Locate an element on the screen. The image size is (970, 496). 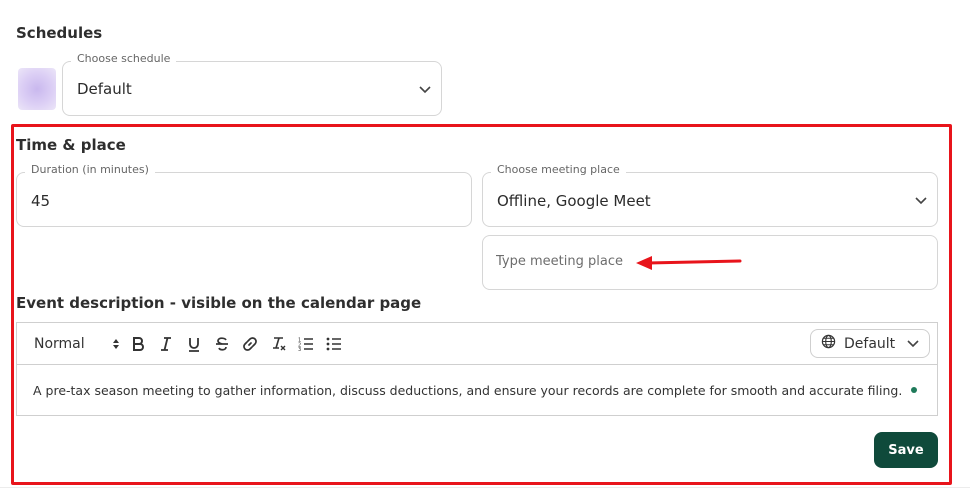
underline-icon is located at coordinates (194, 344).